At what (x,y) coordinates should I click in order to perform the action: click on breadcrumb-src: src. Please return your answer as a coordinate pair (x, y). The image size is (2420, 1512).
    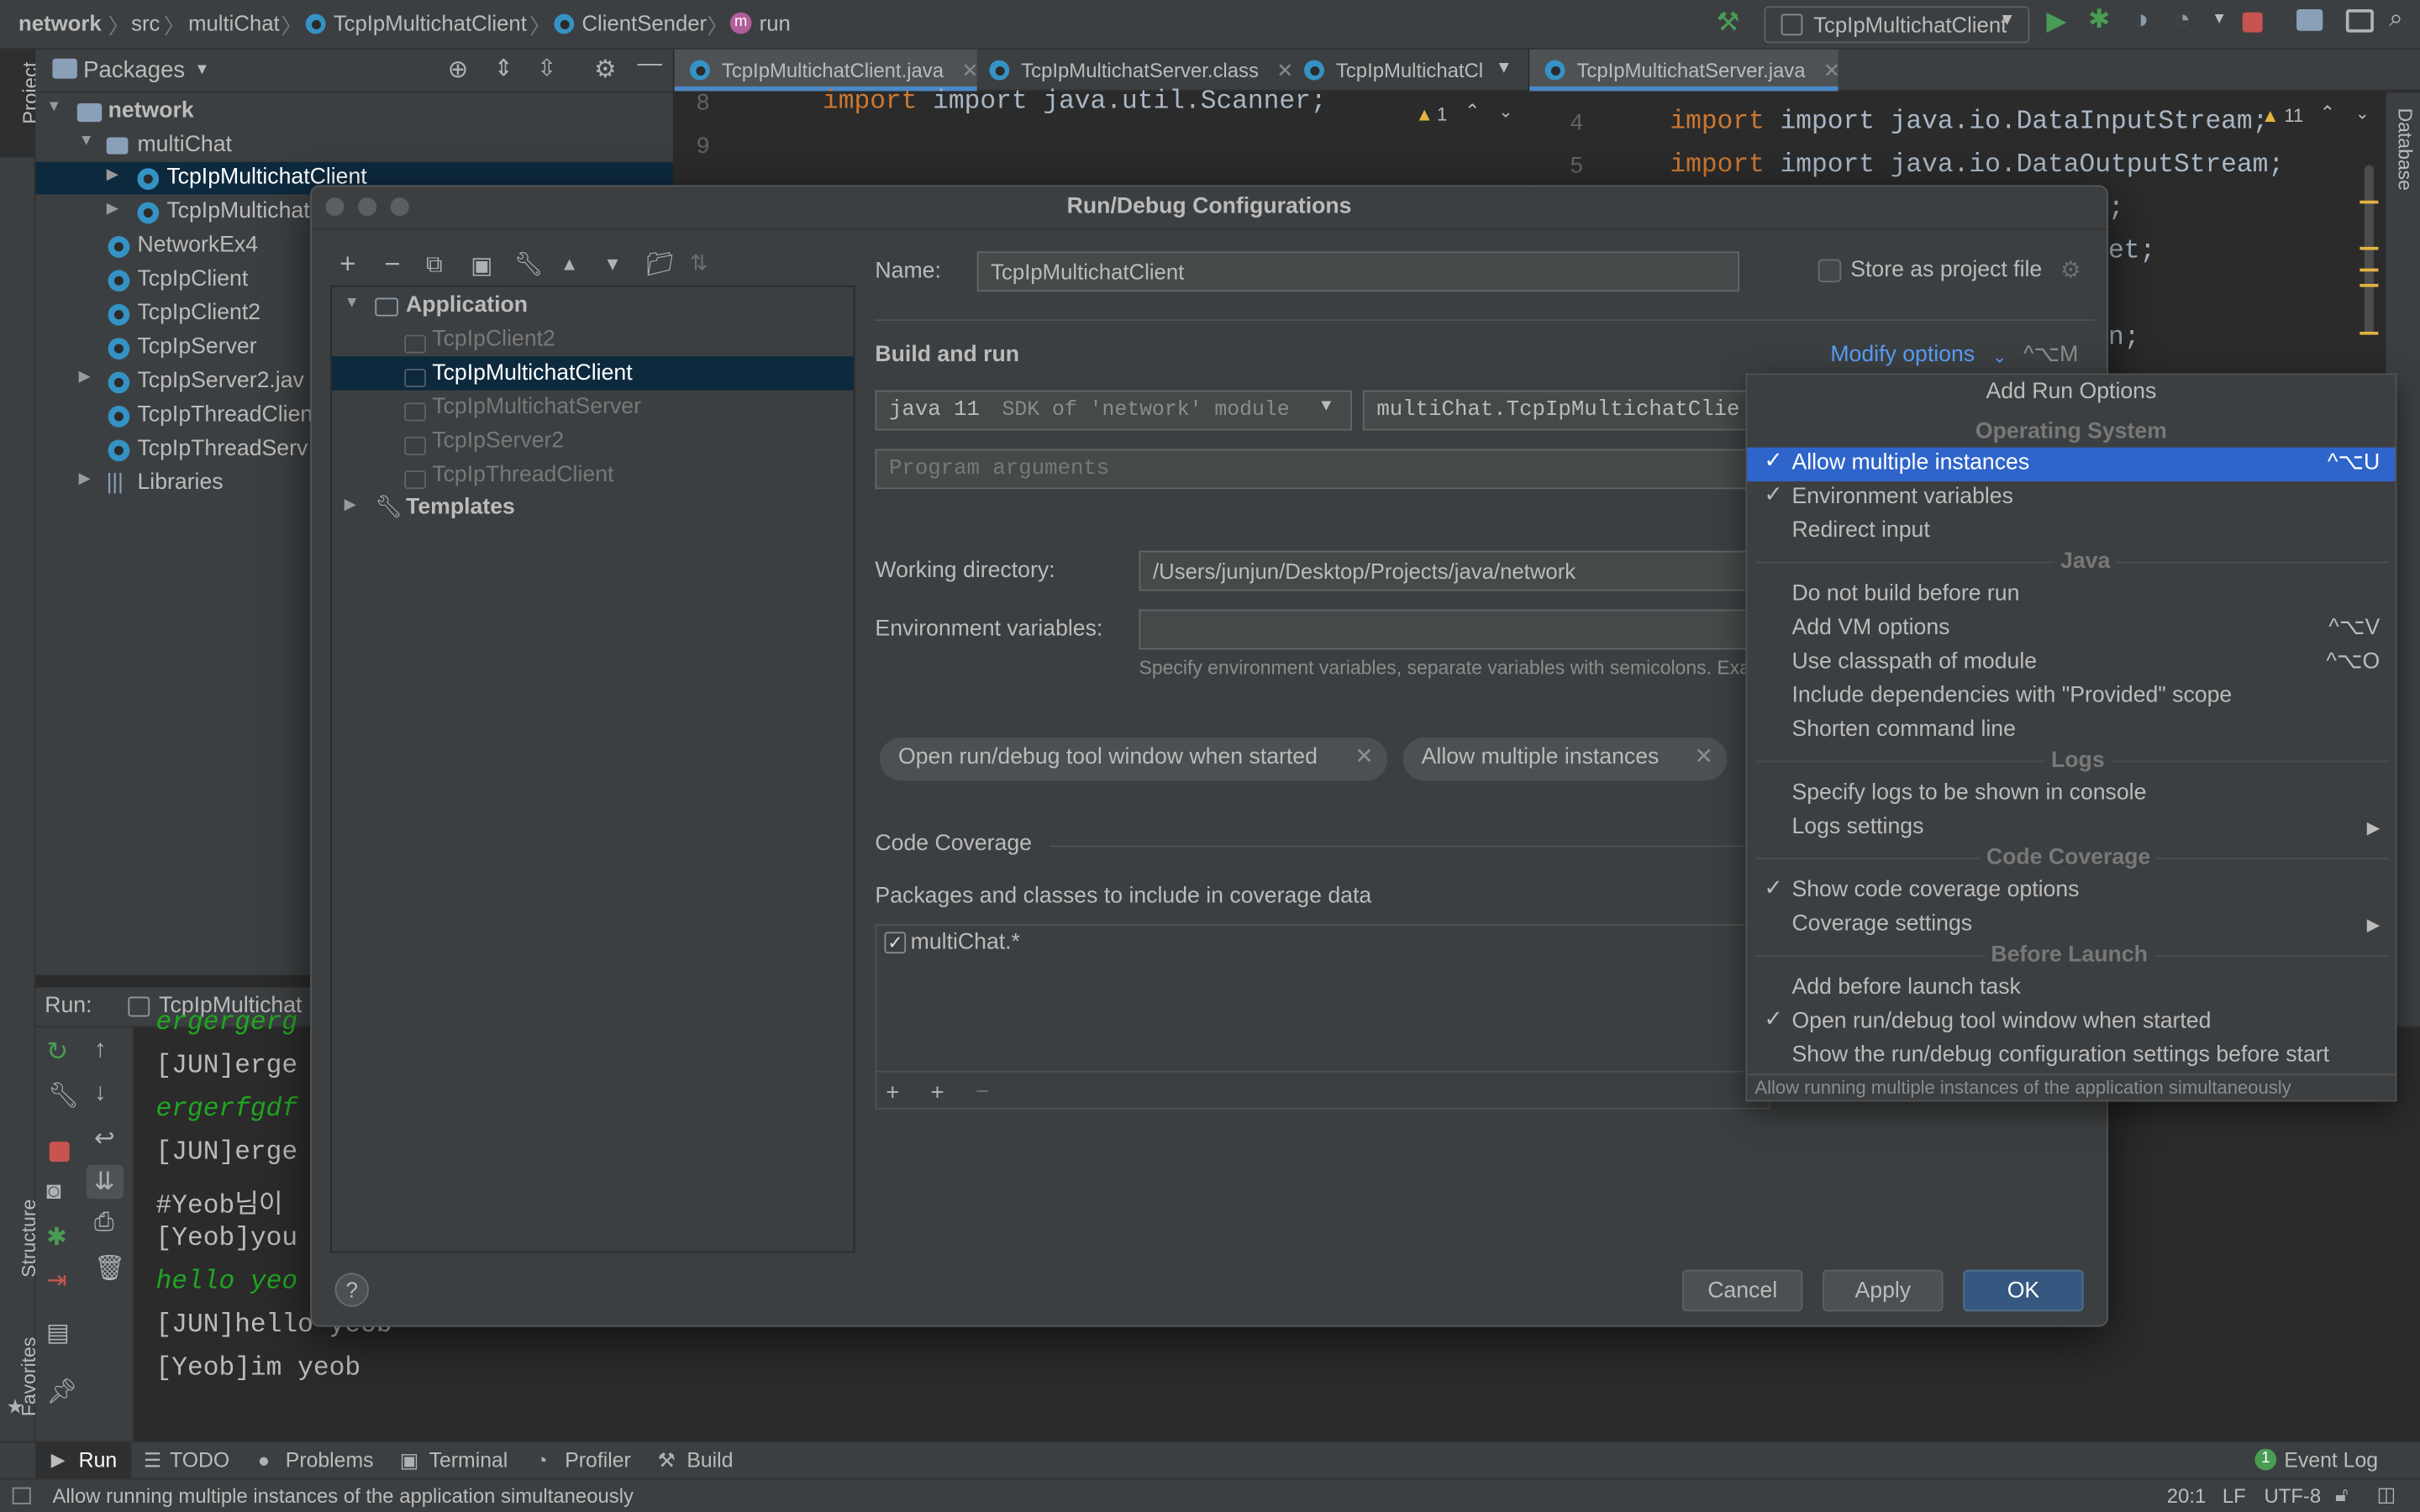
    Looking at the image, I should click on (146, 23).